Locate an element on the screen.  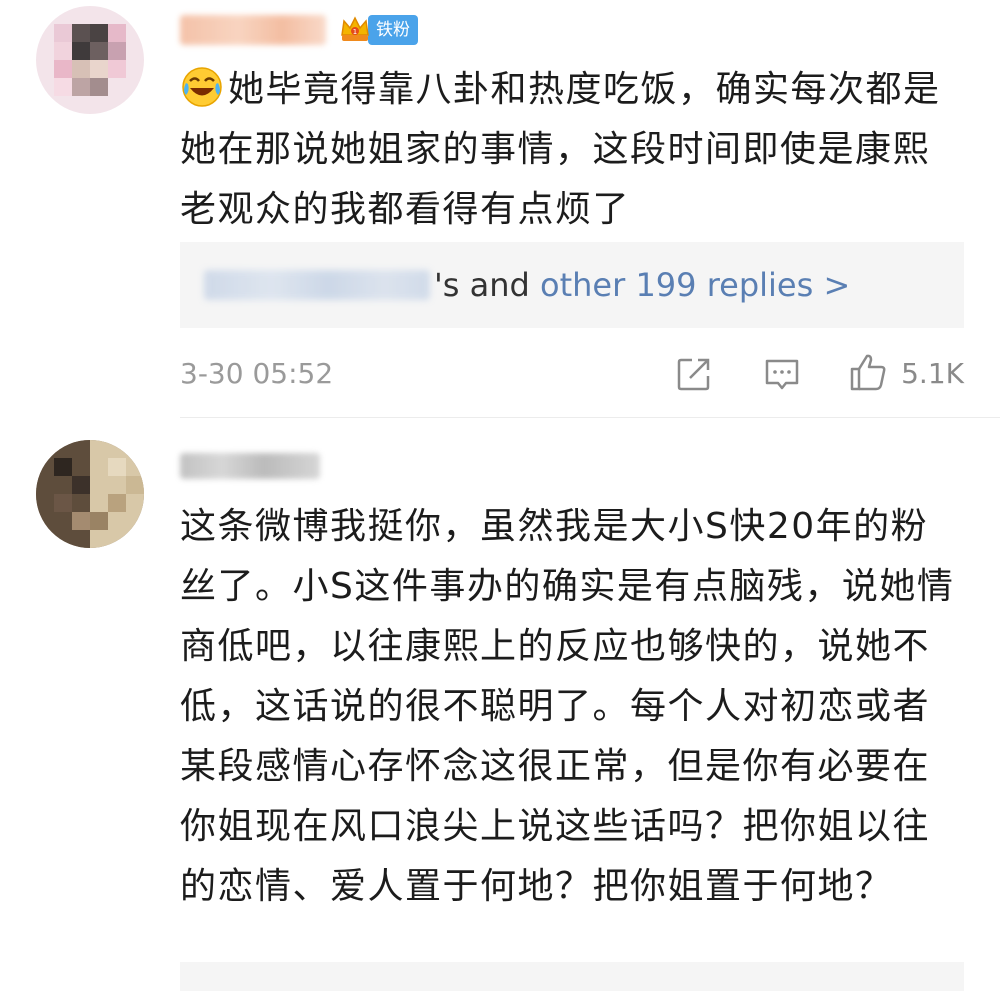
divider is located at coordinates (590, 417).